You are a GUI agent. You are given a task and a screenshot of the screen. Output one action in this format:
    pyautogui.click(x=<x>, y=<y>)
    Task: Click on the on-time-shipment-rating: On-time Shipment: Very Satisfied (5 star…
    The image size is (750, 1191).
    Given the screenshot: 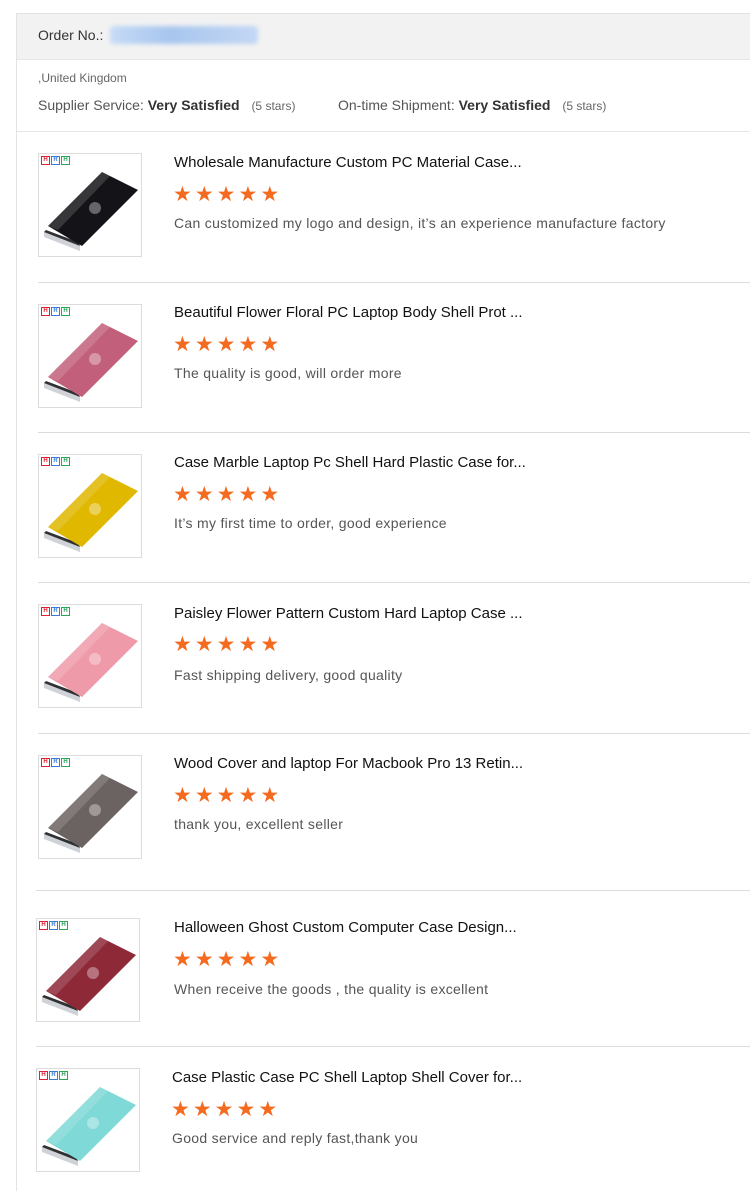 What is the action you would take?
    pyautogui.click(x=472, y=105)
    